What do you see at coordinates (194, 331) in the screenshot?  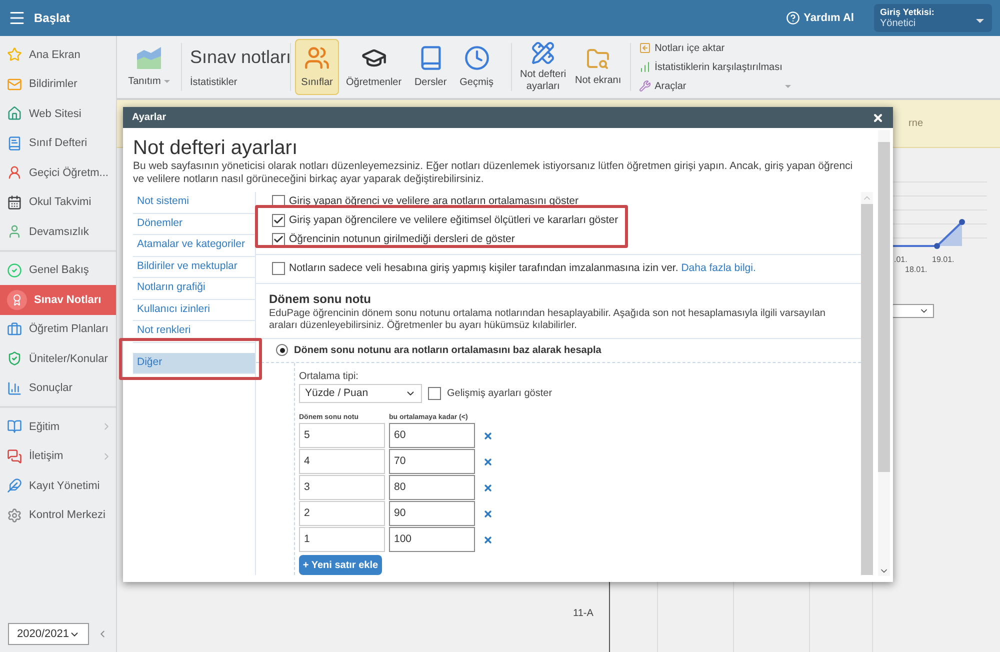 I see `settings-nav-item: Not renkleri` at bounding box center [194, 331].